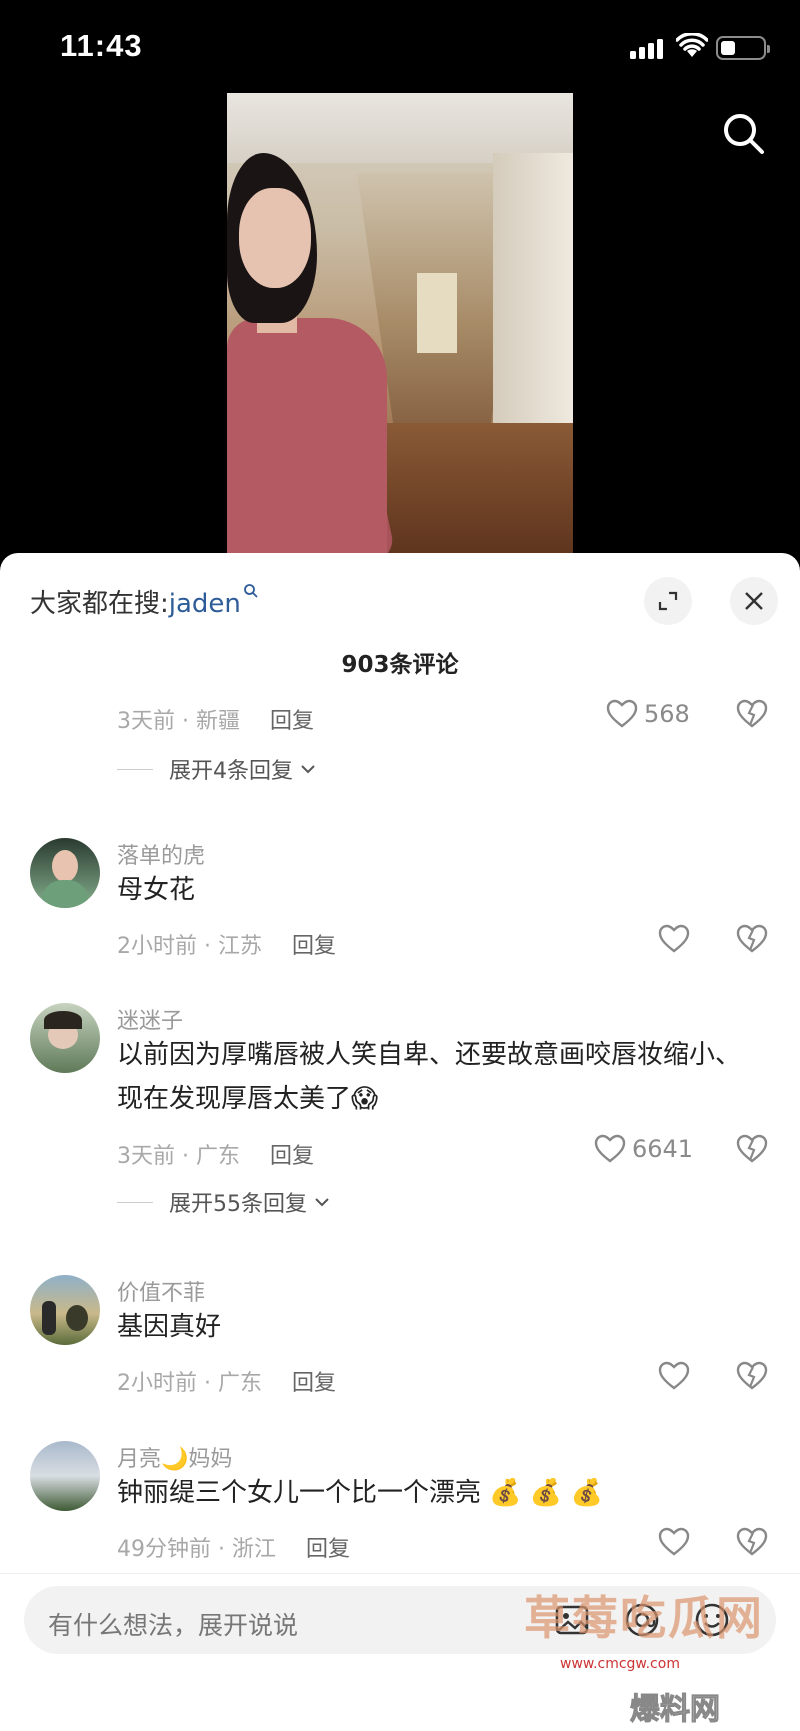 This screenshot has width=800, height=1731. I want to click on search-small-icon, so click(251, 591).